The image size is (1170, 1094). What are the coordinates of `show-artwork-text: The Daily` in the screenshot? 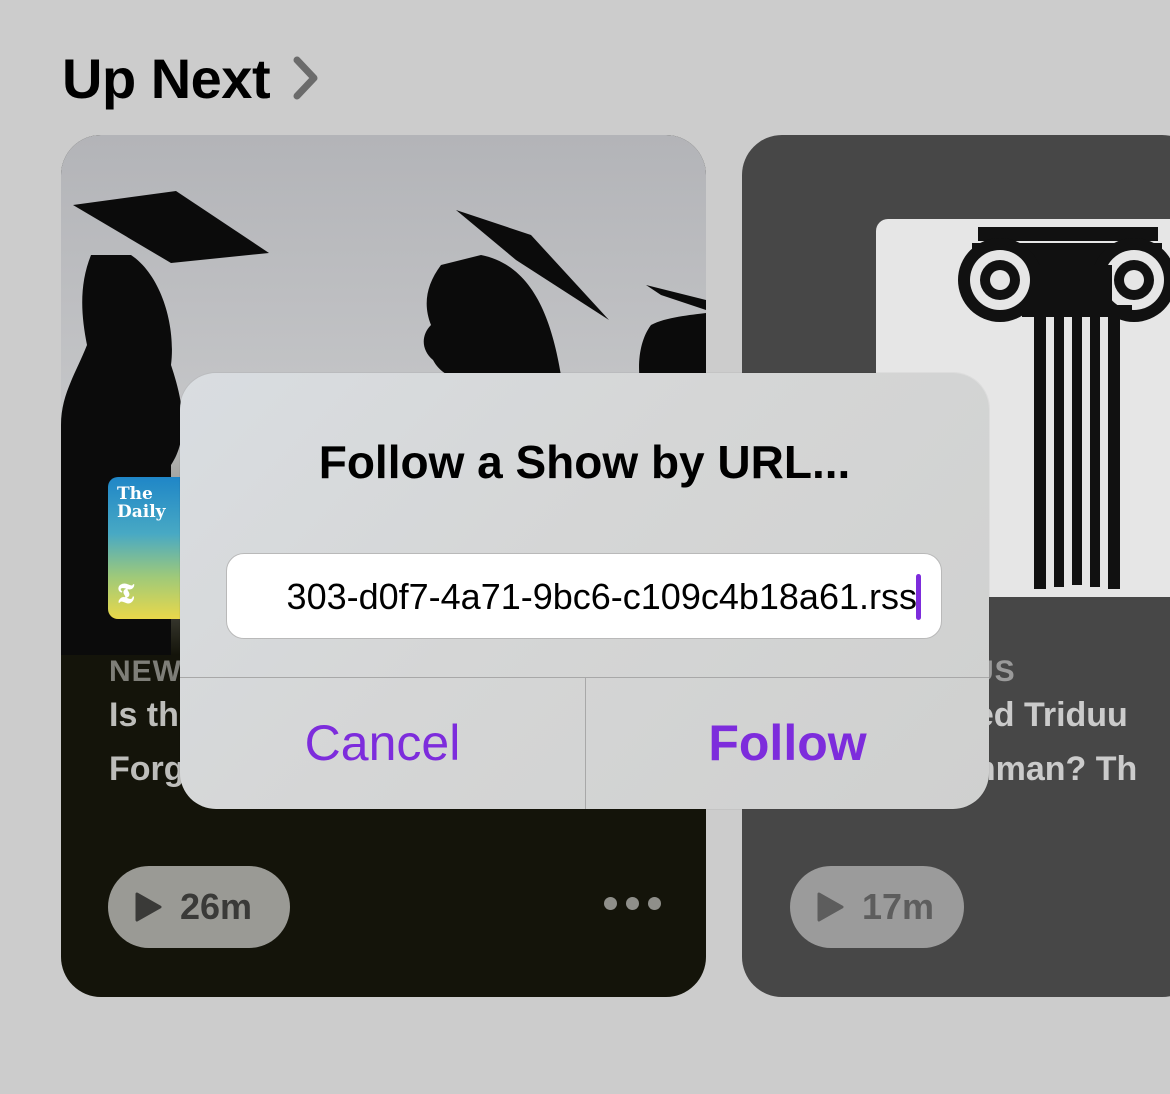 It's located at (141, 503).